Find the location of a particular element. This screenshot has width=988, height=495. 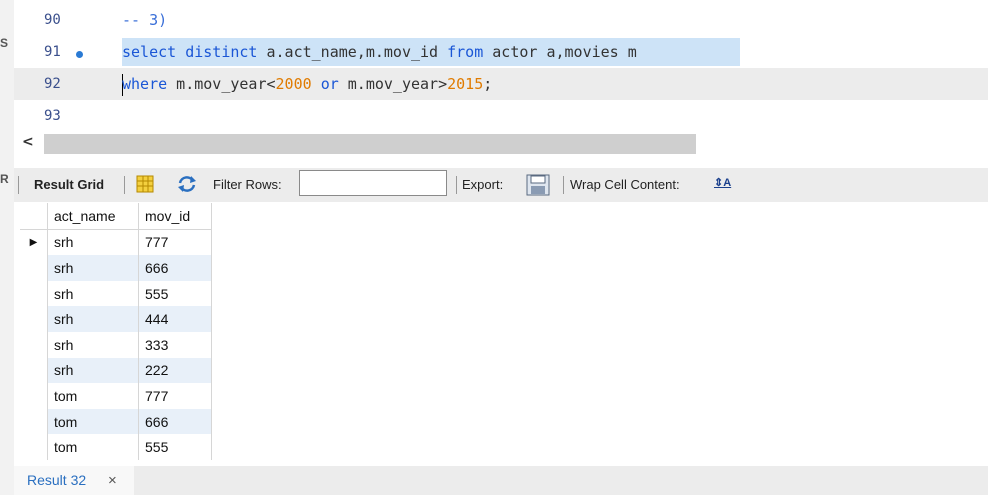

scrollbar-thumb is located at coordinates (370, 144).